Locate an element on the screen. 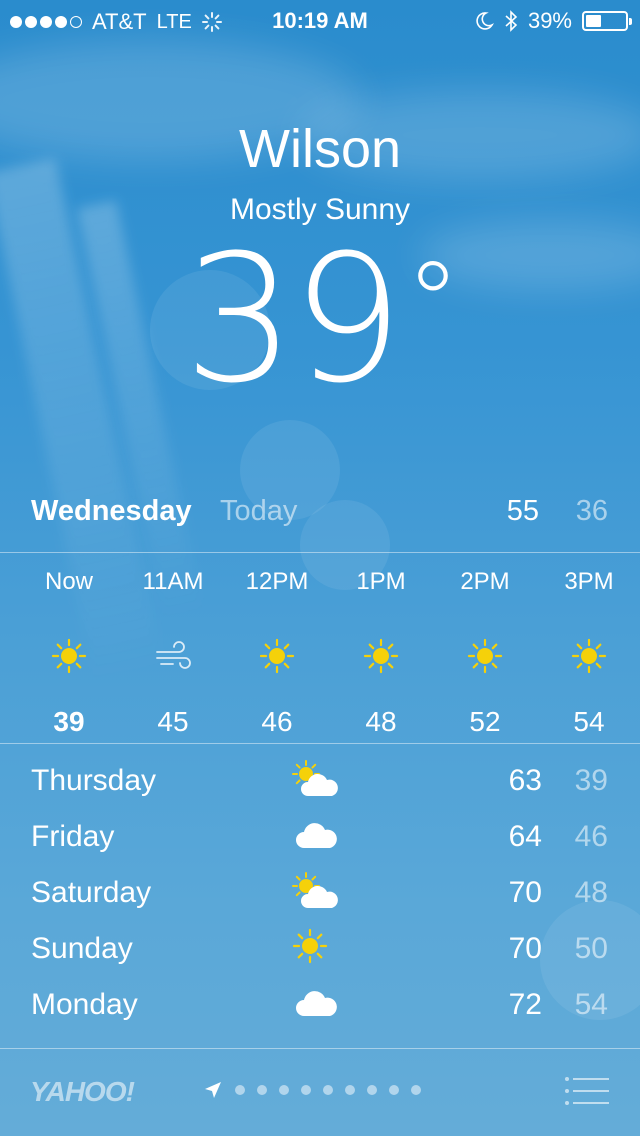 The image size is (640, 1136). daily-row: Friday 64 46 is located at coordinates (320, 838).